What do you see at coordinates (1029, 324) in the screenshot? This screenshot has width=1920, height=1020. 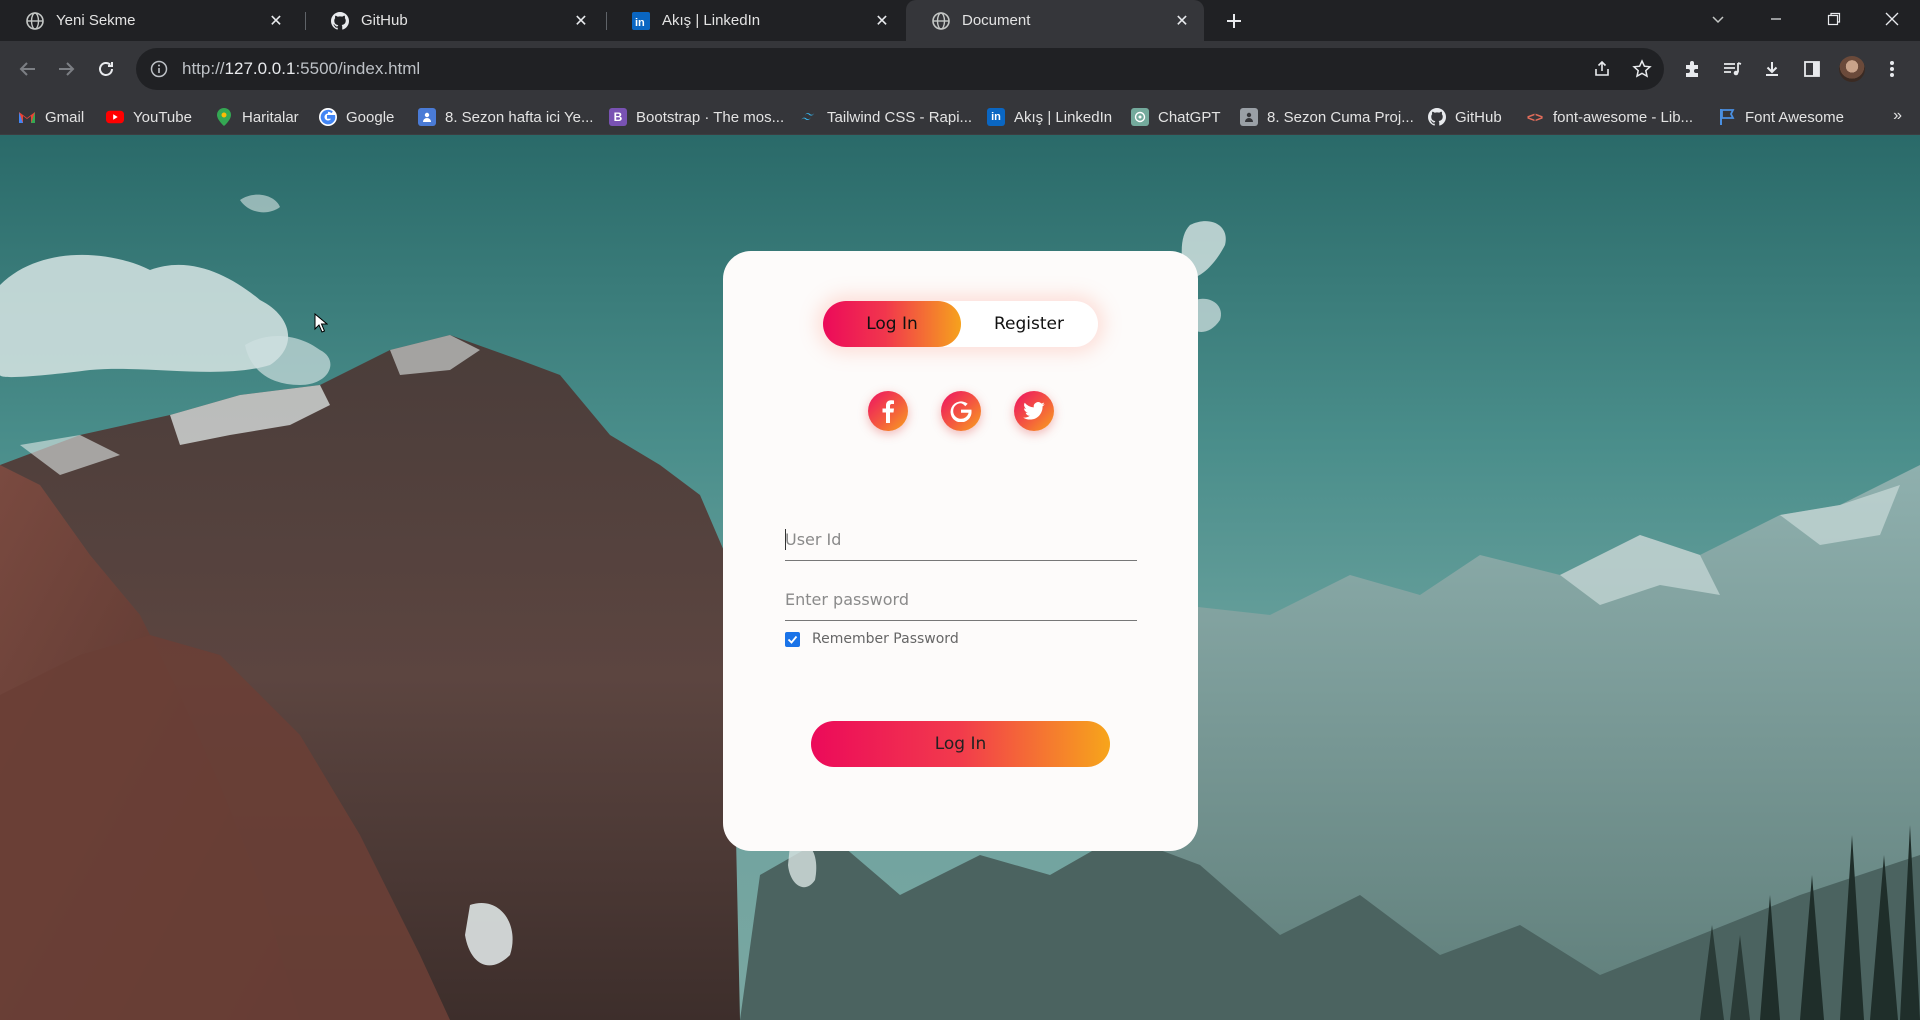 I see `toggle-register-button: Register` at bounding box center [1029, 324].